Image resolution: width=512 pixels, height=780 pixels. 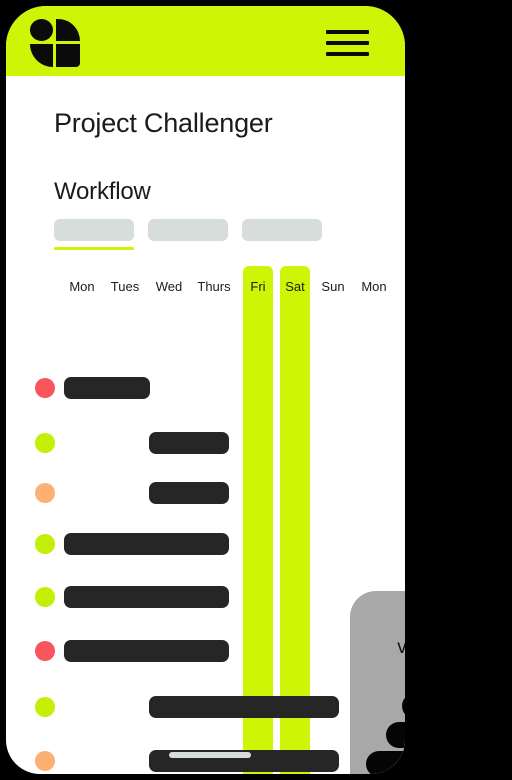 What do you see at coordinates (210, 755) in the screenshot?
I see `home-indicator` at bounding box center [210, 755].